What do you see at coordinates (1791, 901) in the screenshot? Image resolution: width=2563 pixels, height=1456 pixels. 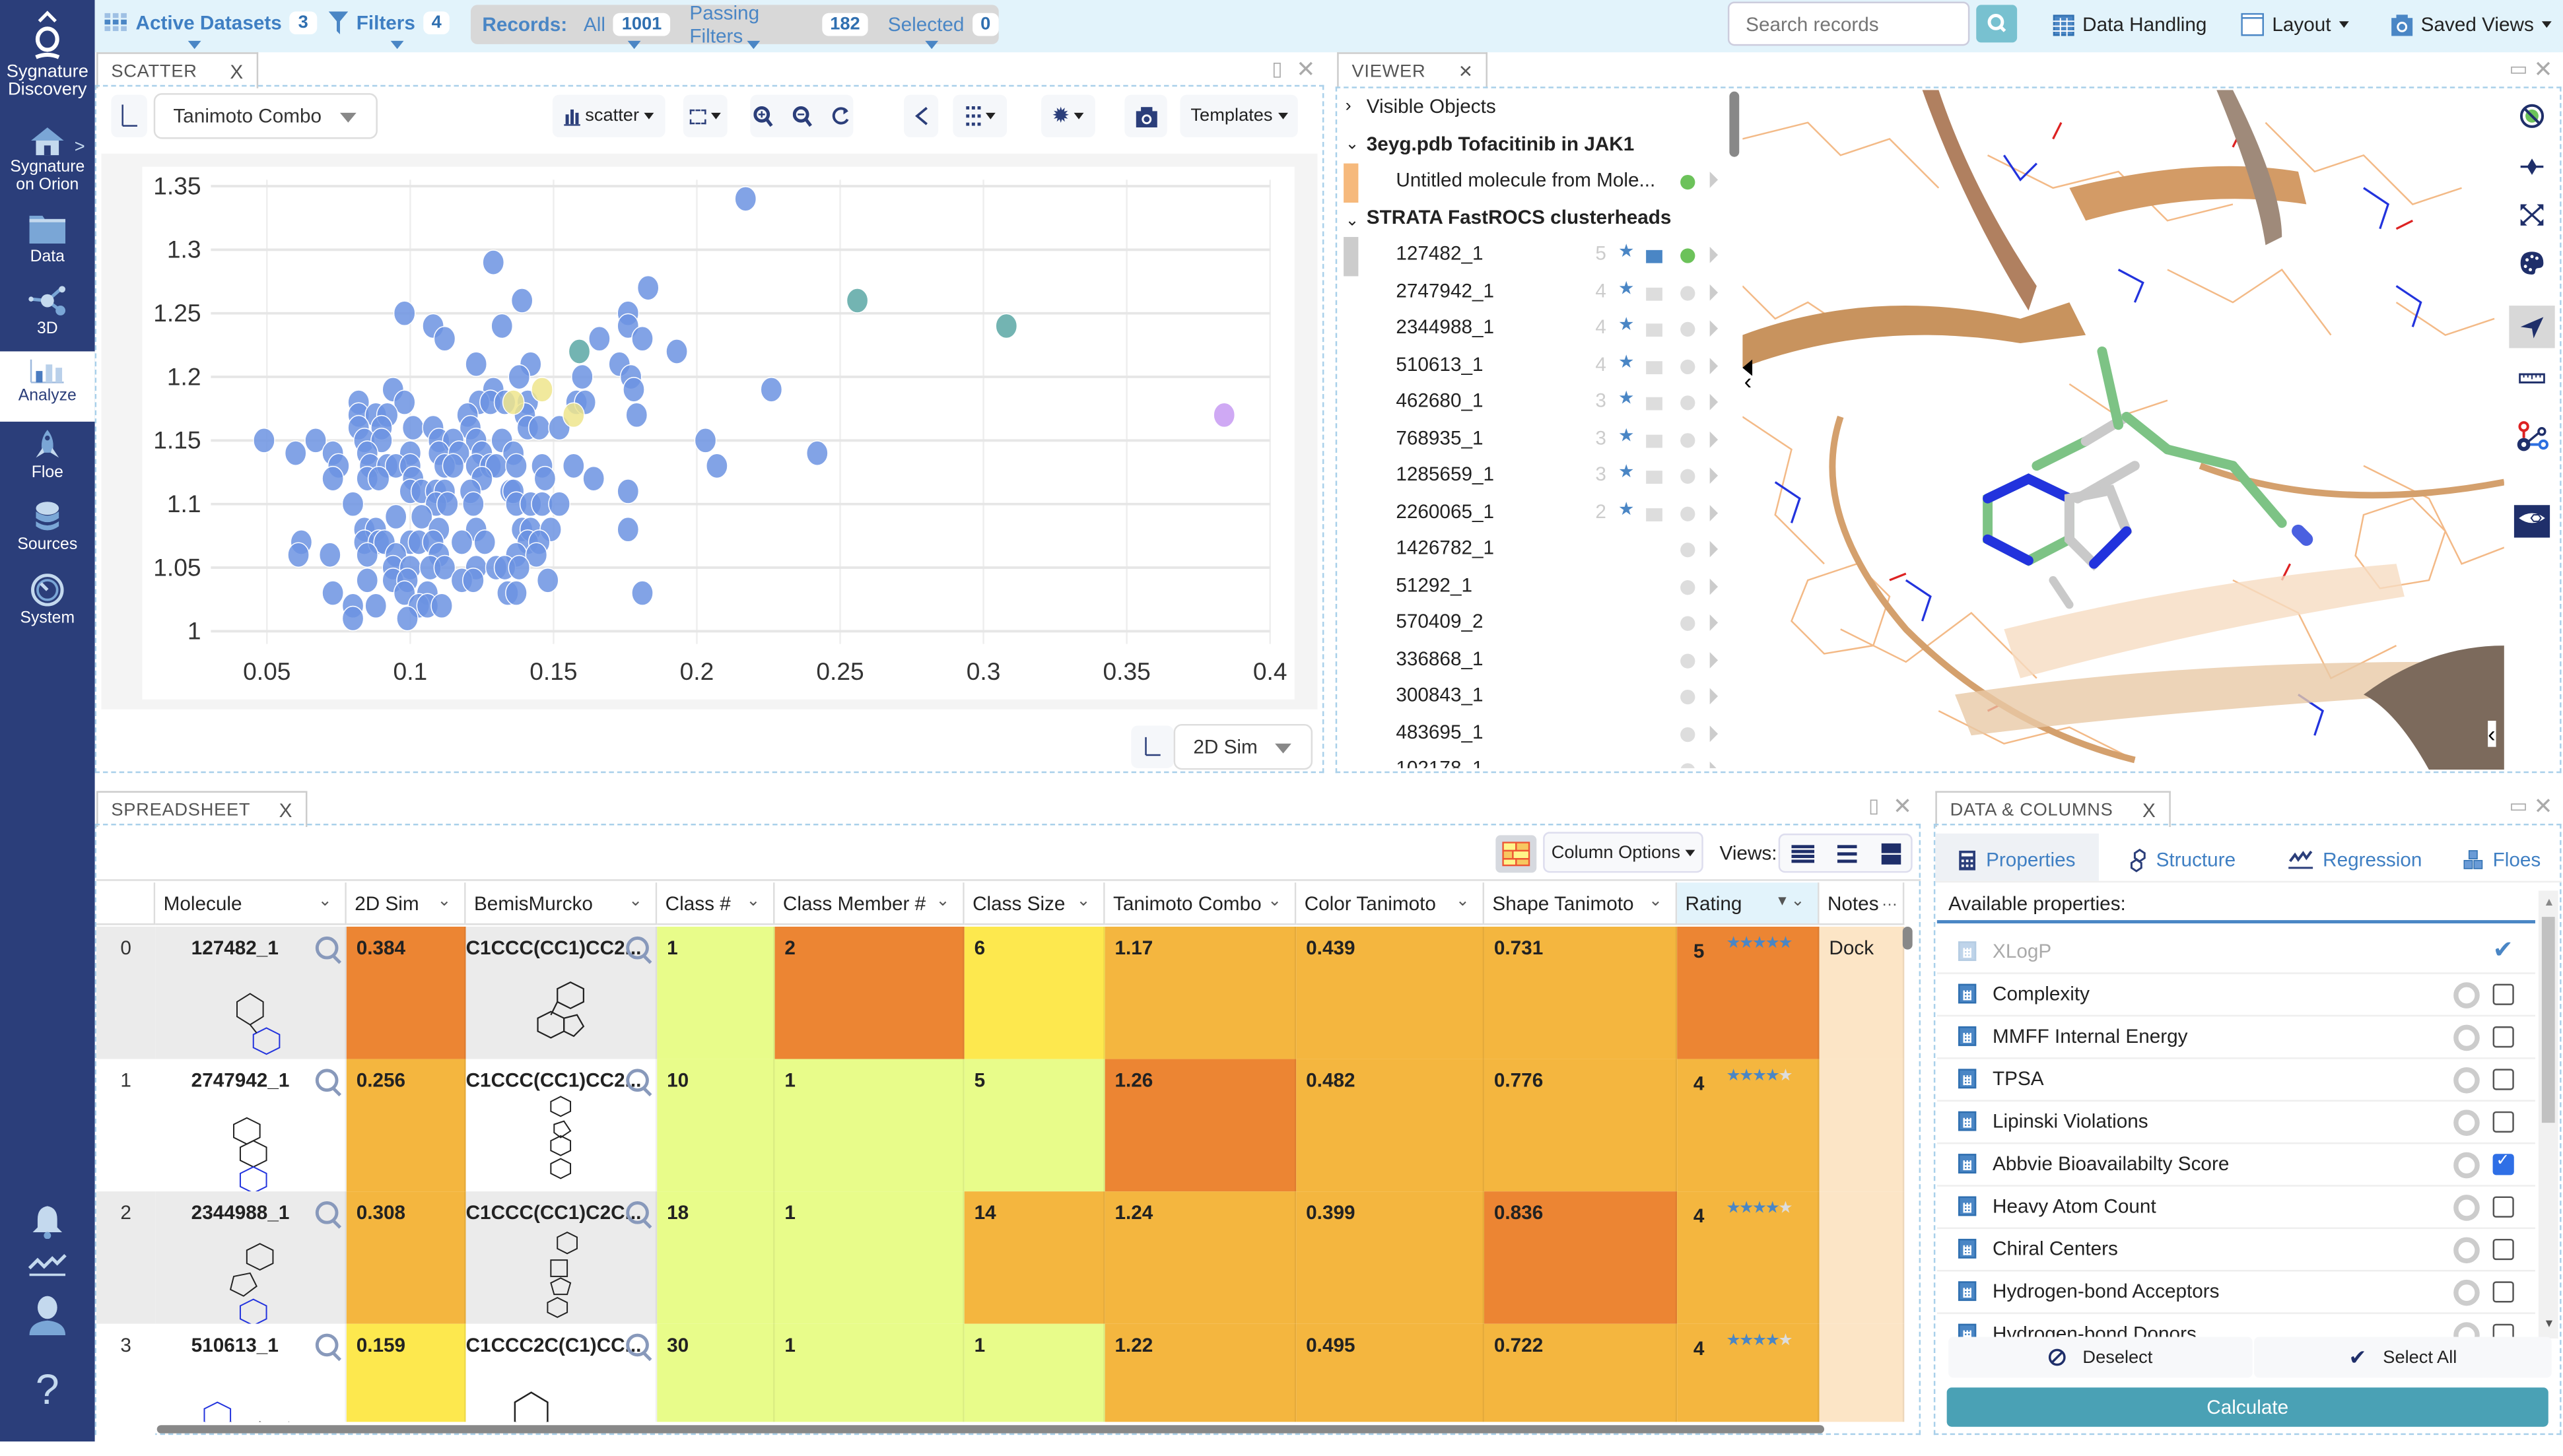 I see `sort-desc-icon: ▾ ⌄` at bounding box center [1791, 901].